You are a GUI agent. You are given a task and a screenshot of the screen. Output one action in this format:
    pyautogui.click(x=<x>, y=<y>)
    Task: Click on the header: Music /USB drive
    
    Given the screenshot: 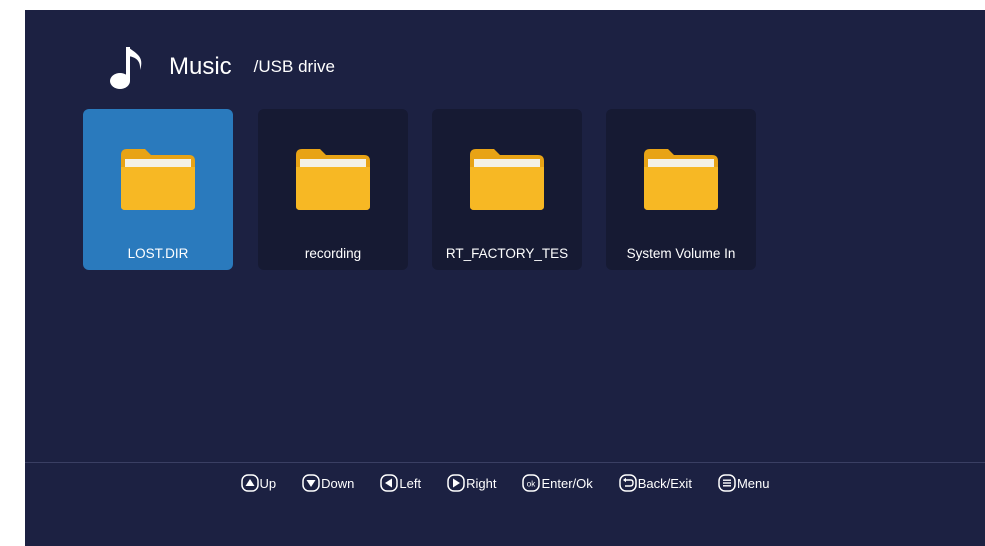 What is the action you would take?
    pyautogui.click(x=222, y=67)
    